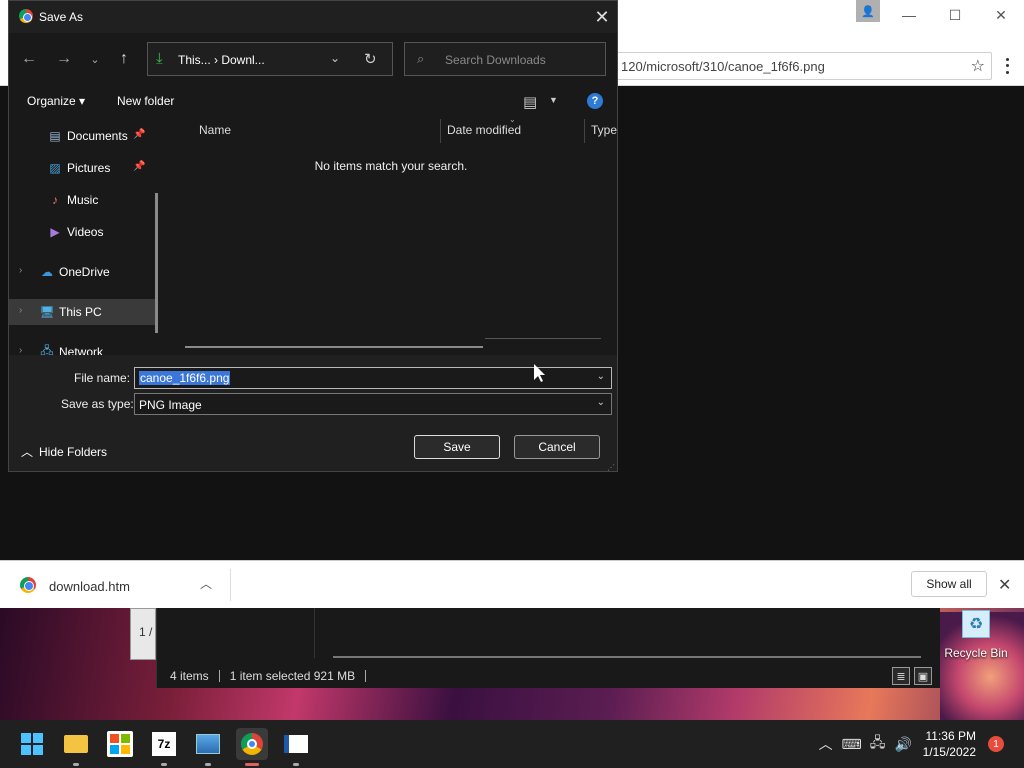  What do you see at coordinates (170, 405) in the screenshot?
I see `save-as-type-value: PNG Image` at bounding box center [170, 405].